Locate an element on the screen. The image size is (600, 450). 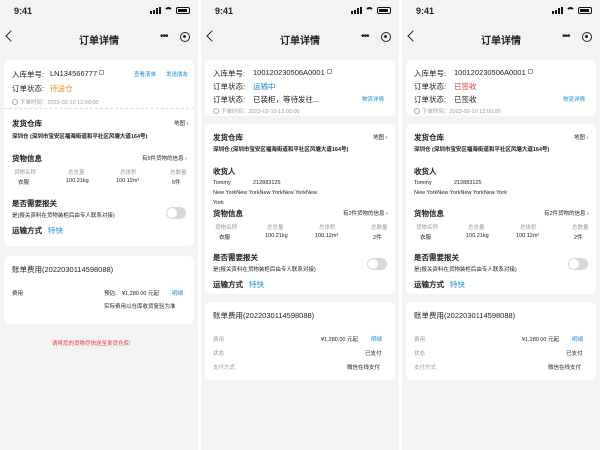
recipient-title: 收货人 is located at coordinates (224, 171).